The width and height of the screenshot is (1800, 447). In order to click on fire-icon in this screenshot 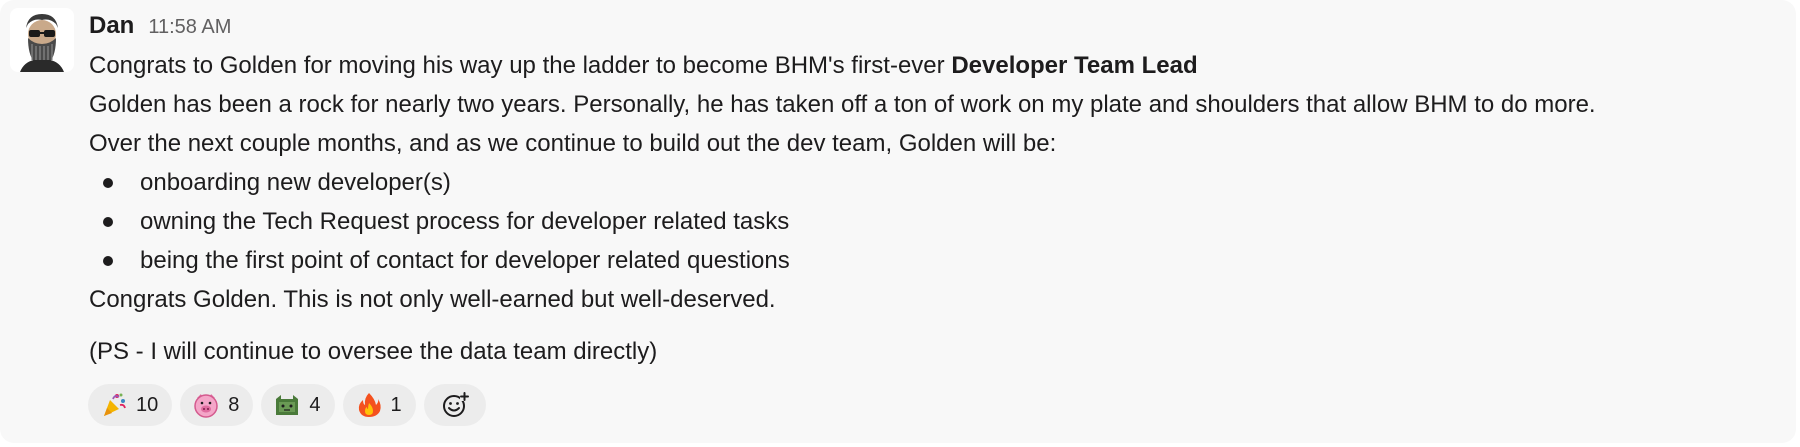, I will do `click(369, 405)`.